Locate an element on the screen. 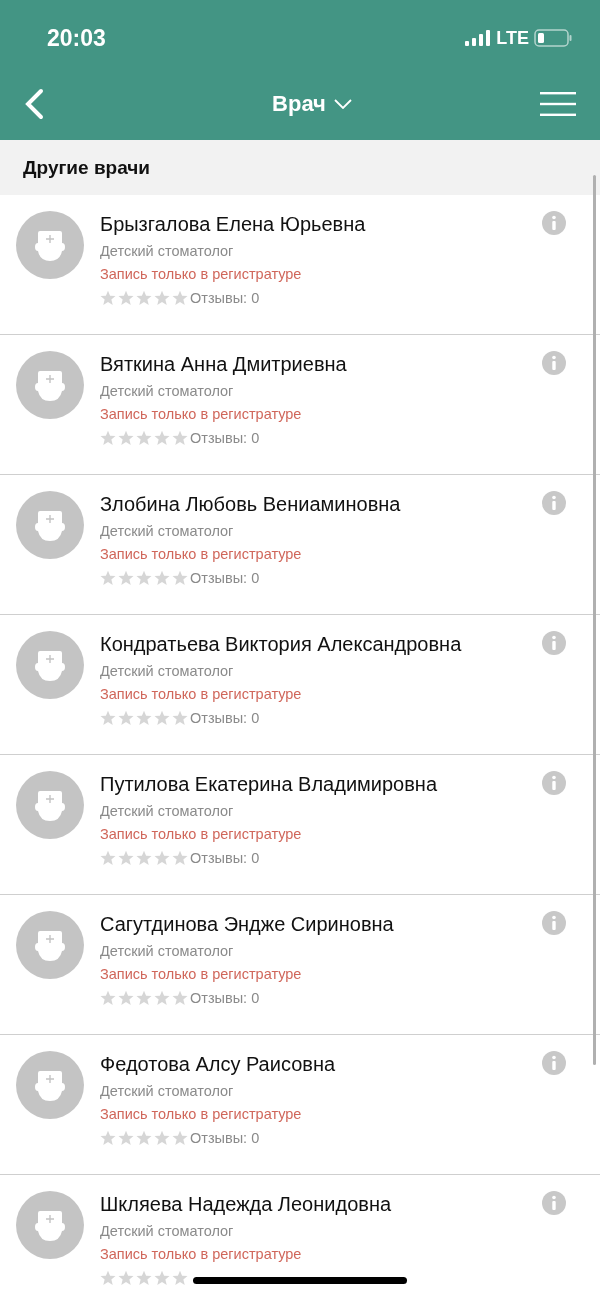 The height and width of the screenshot is (1297, 600). back-icon is located at coordinates (34, 104).